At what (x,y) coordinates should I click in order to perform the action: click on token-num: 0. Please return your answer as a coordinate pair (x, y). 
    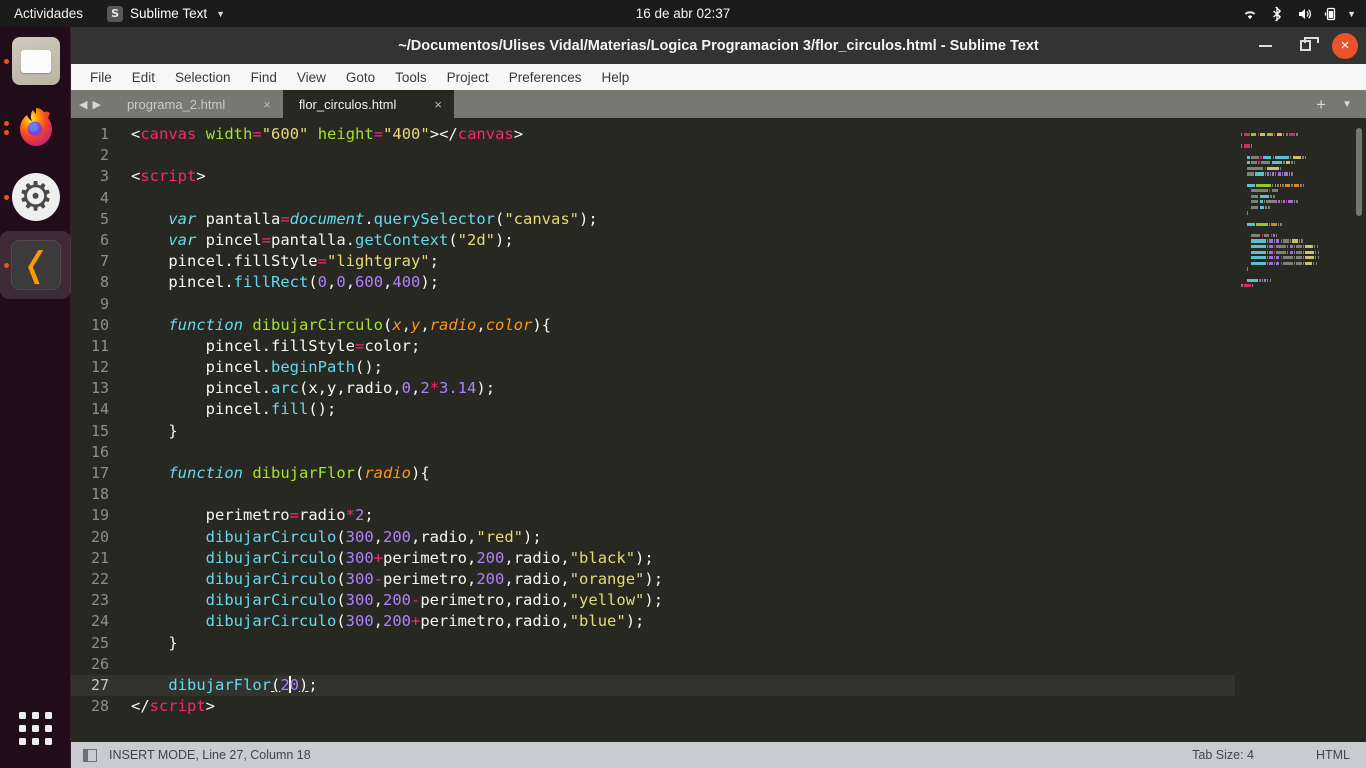
    Looking at the image, I should click on (406, 388).